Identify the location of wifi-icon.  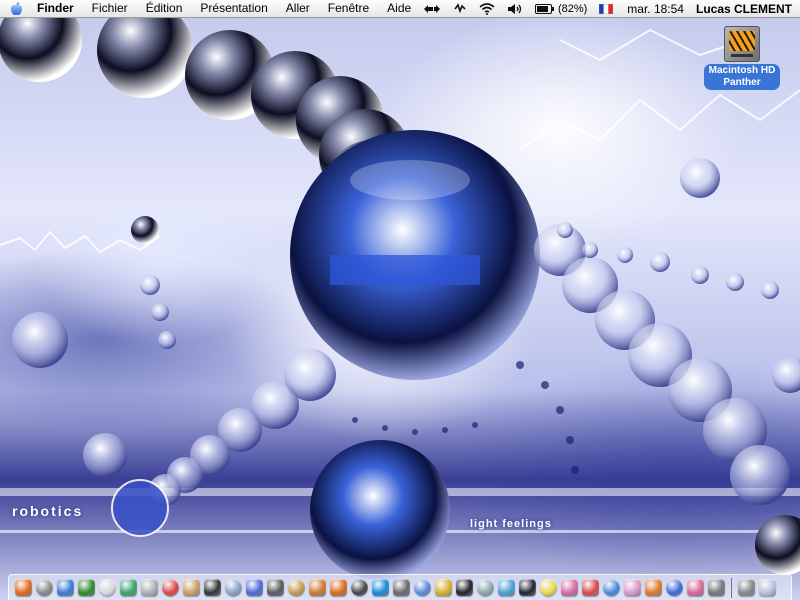
(487, 8).